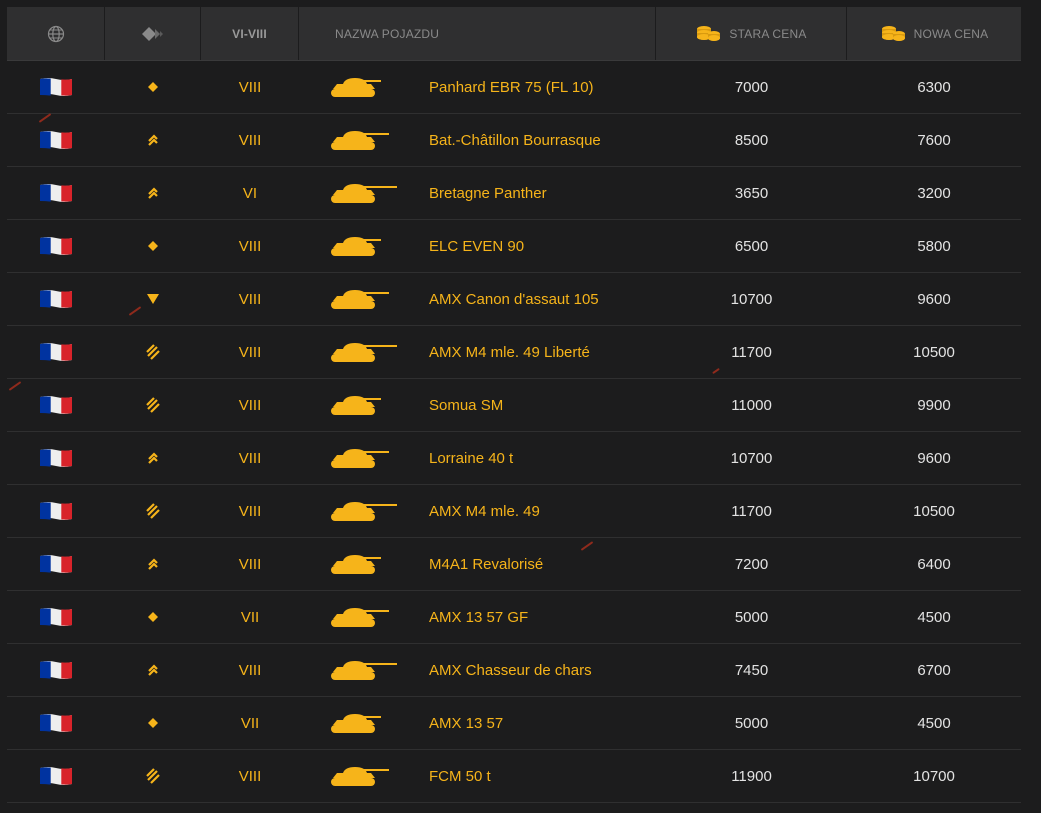  I want to click on vehicle-name: AMX 13 57, so click(466, 723).